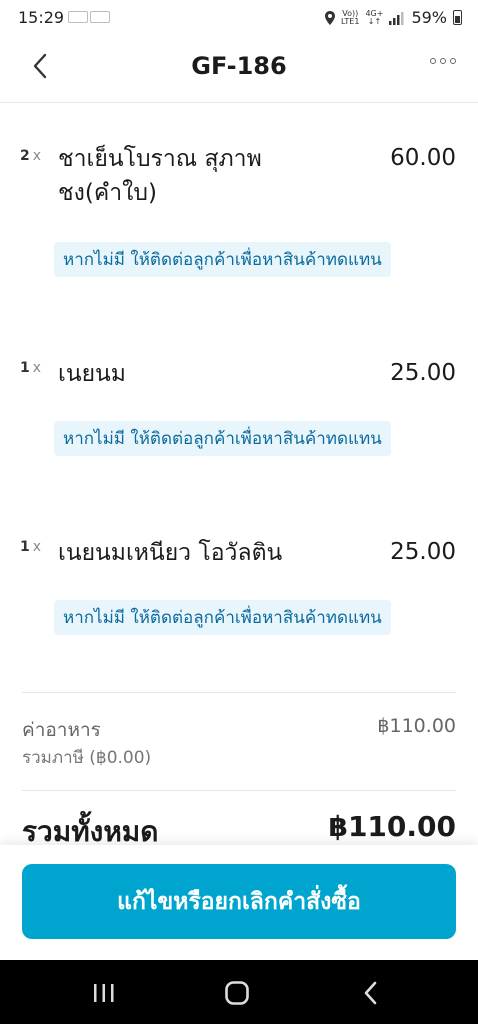  Describe the element at coordinates (160, 176) in the screenshot. I see `item-name: ชาเย็นโบราณ สุภาพชง(คำใบ)` at that location.